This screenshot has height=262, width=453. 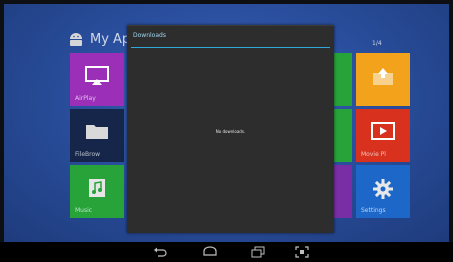 What do you see at coordinates (88, 154) in the screenshot?
I see `tile-label: FileBrow` at bounding box center [88, 154].